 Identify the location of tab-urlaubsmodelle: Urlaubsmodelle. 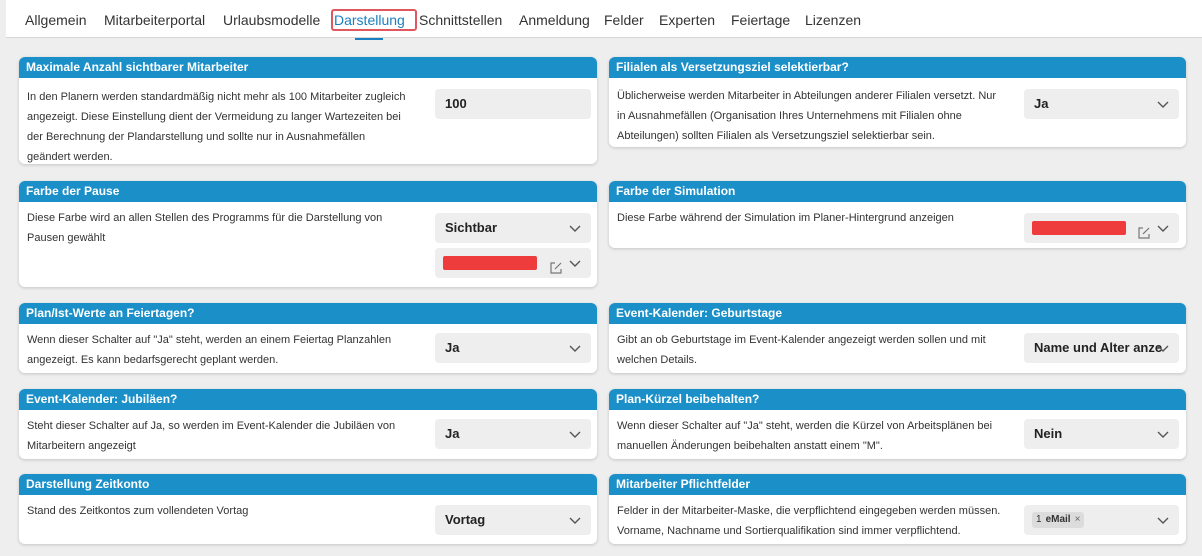
(271, 20).